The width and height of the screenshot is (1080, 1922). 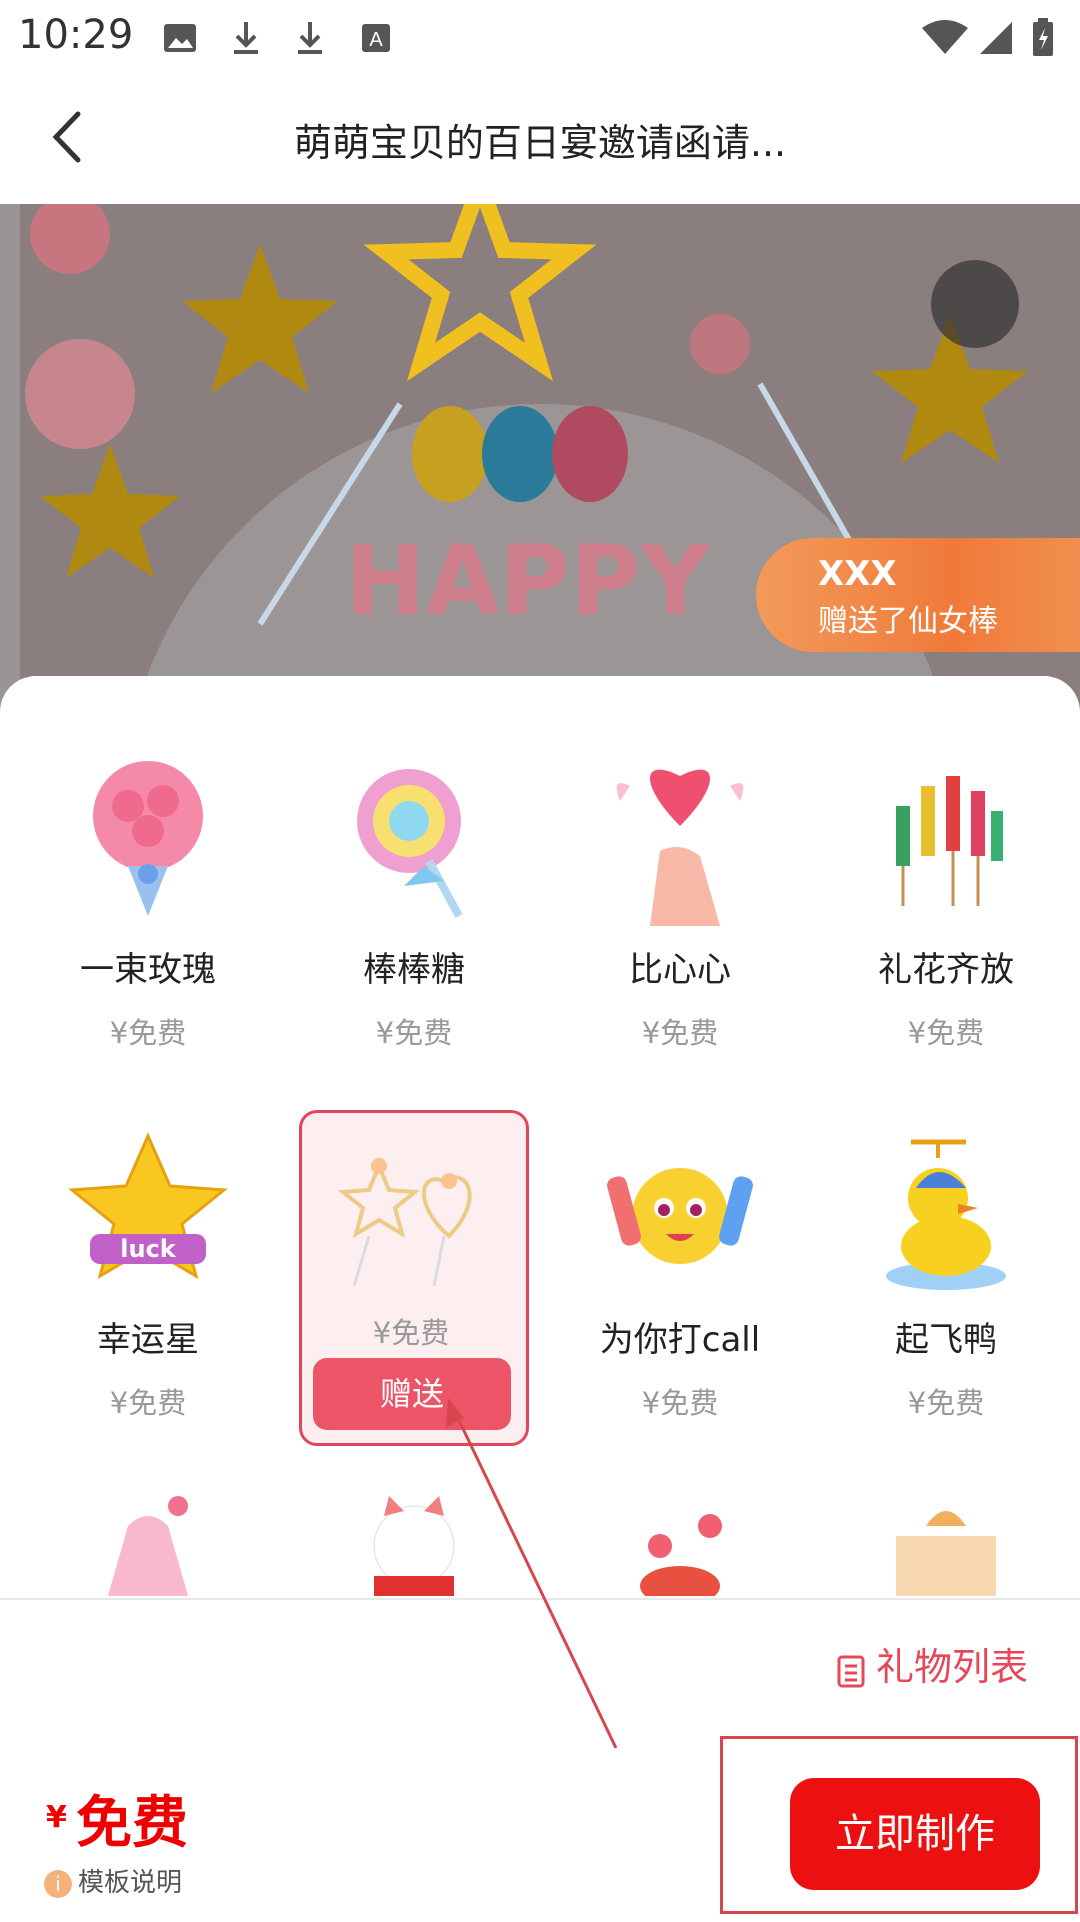 What do you see at coordinates (532, 1573) in the screenshot?
I see `annotation-arrow` at bounding box center [532, 1573].